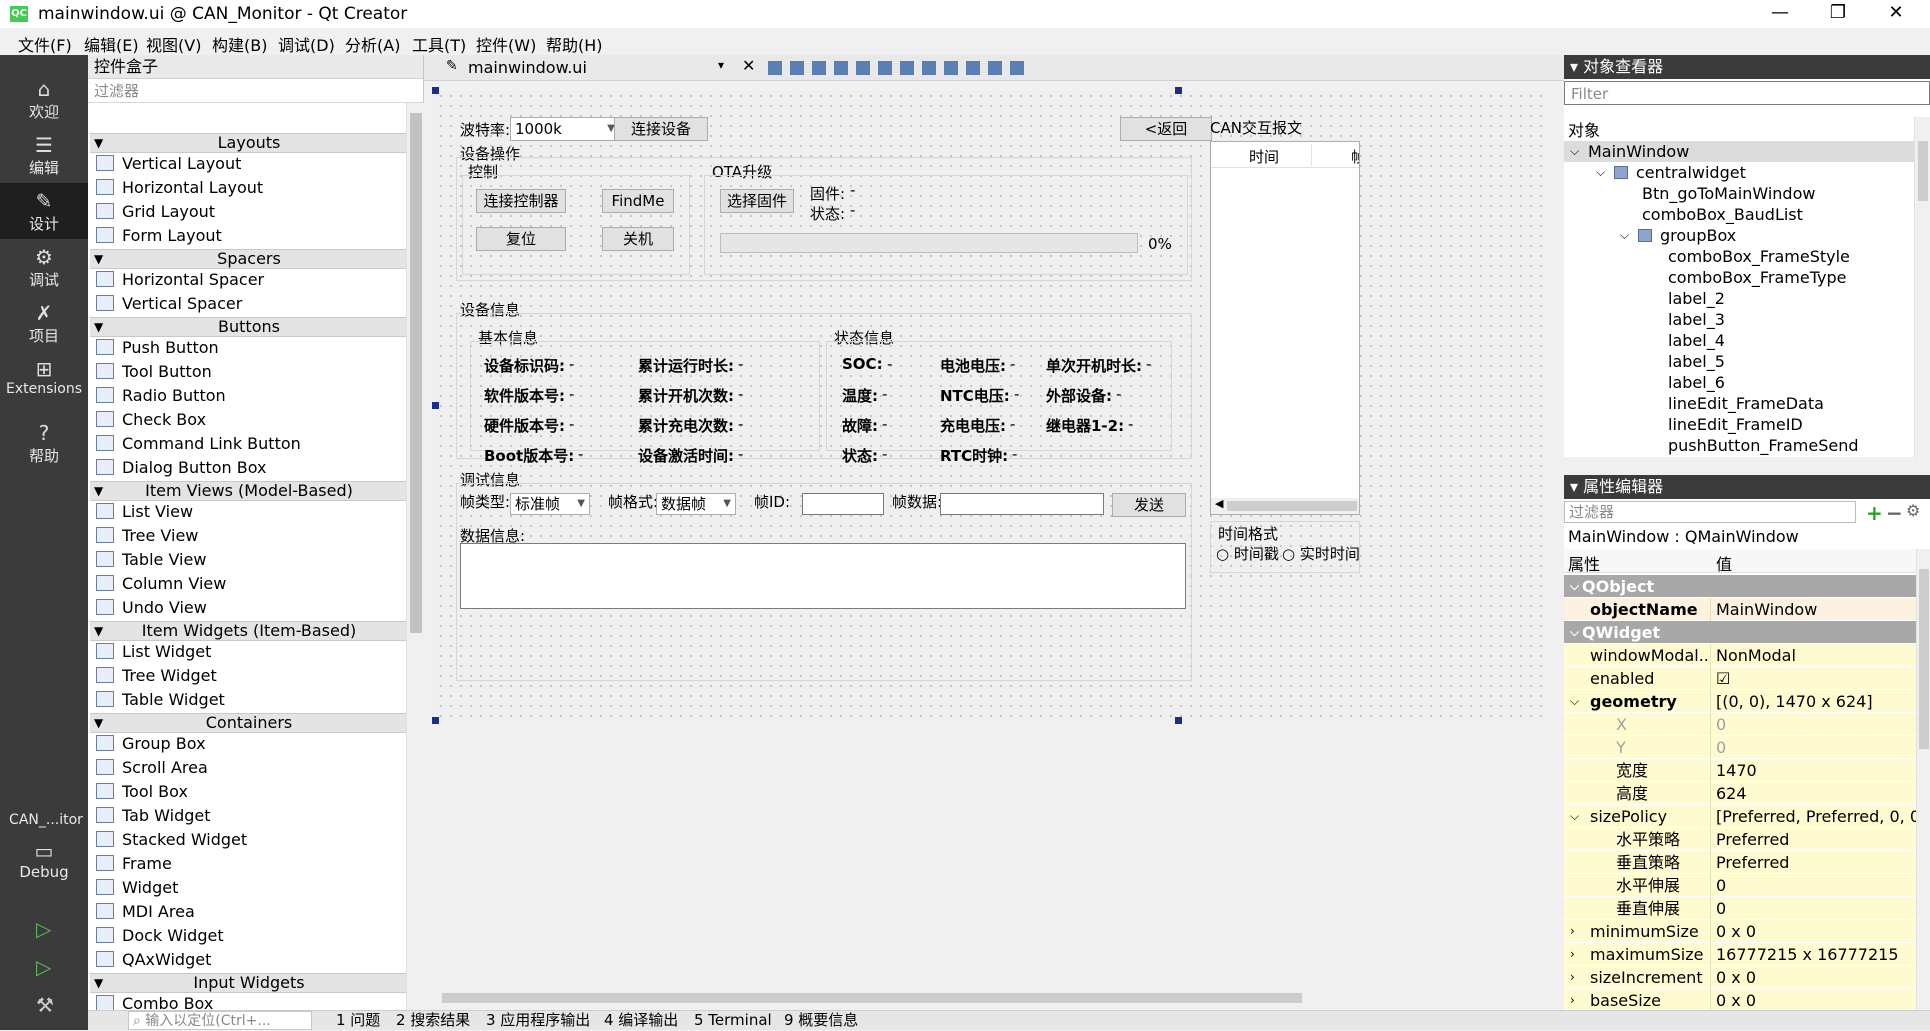 The width and height of the screenshot is (1930, 1031). What do you see at coordinates (159, 236) in the screenshot?
I see `widget-item: Form Layout` at bounding box center [159, 236].